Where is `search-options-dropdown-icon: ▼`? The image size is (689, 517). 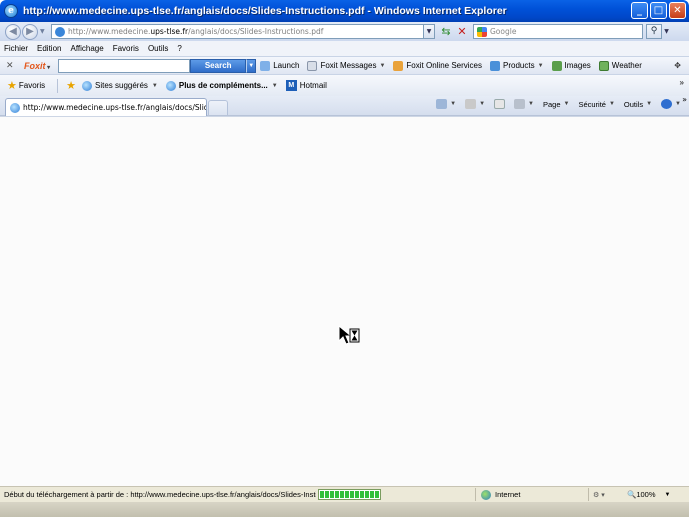
search-options-dropdown-icon: ▼ is located at coordinates (666, 31).